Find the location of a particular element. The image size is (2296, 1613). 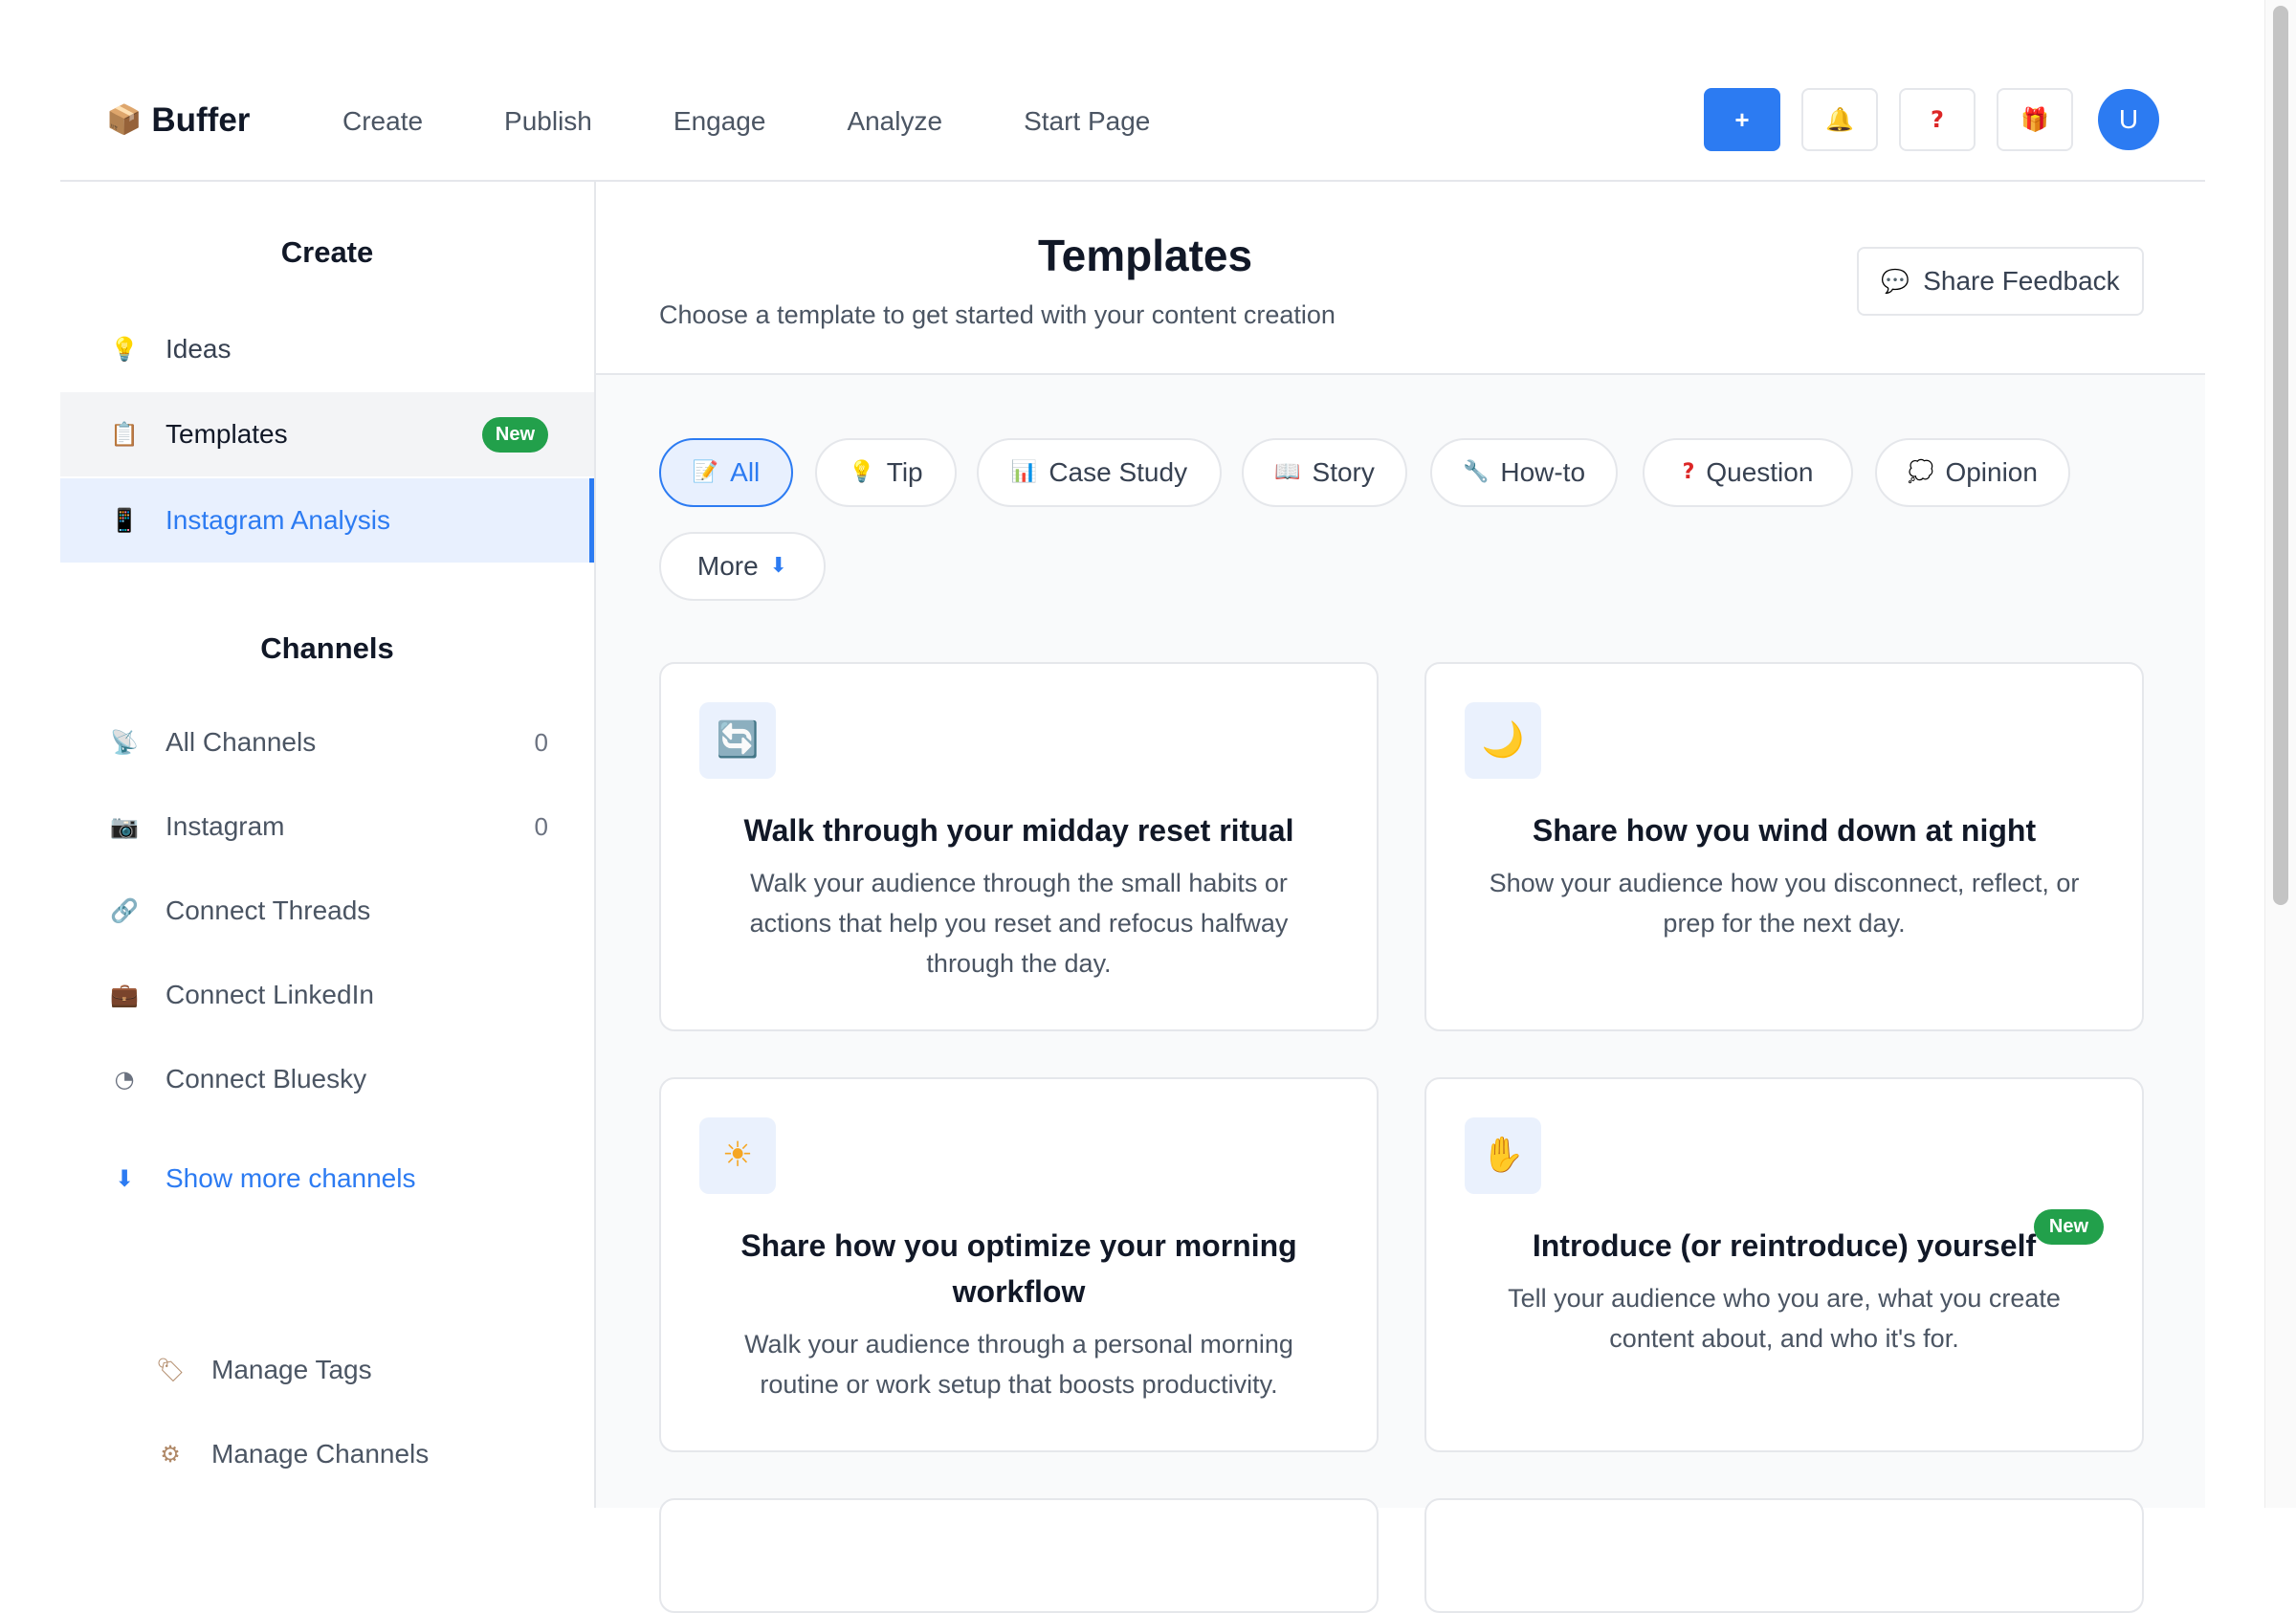

top-actions: + 🔔 ? 🎁 U is located at coordinates (1931, 119).